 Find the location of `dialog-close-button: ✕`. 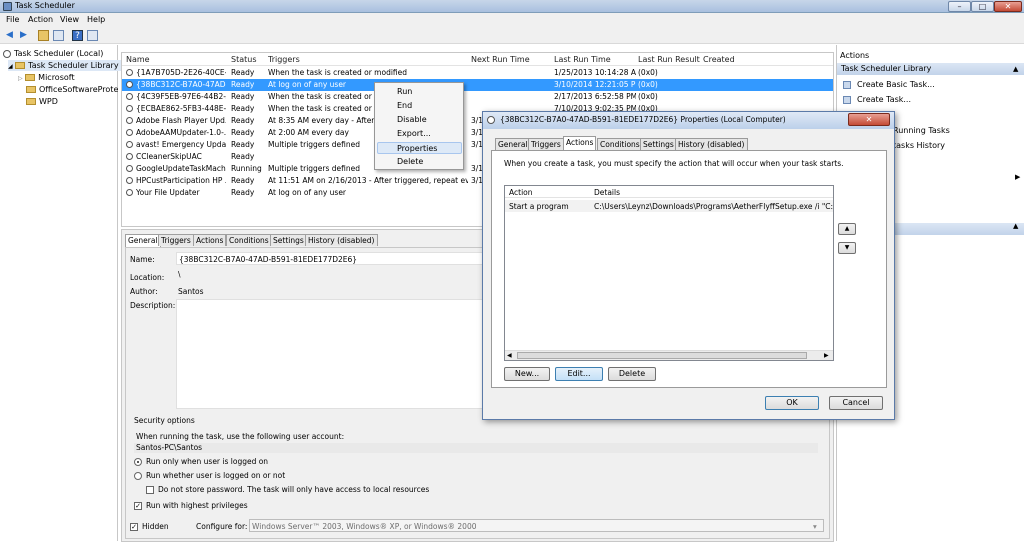

dialog-close-button: ✕ is located at coordinates (869, 119).